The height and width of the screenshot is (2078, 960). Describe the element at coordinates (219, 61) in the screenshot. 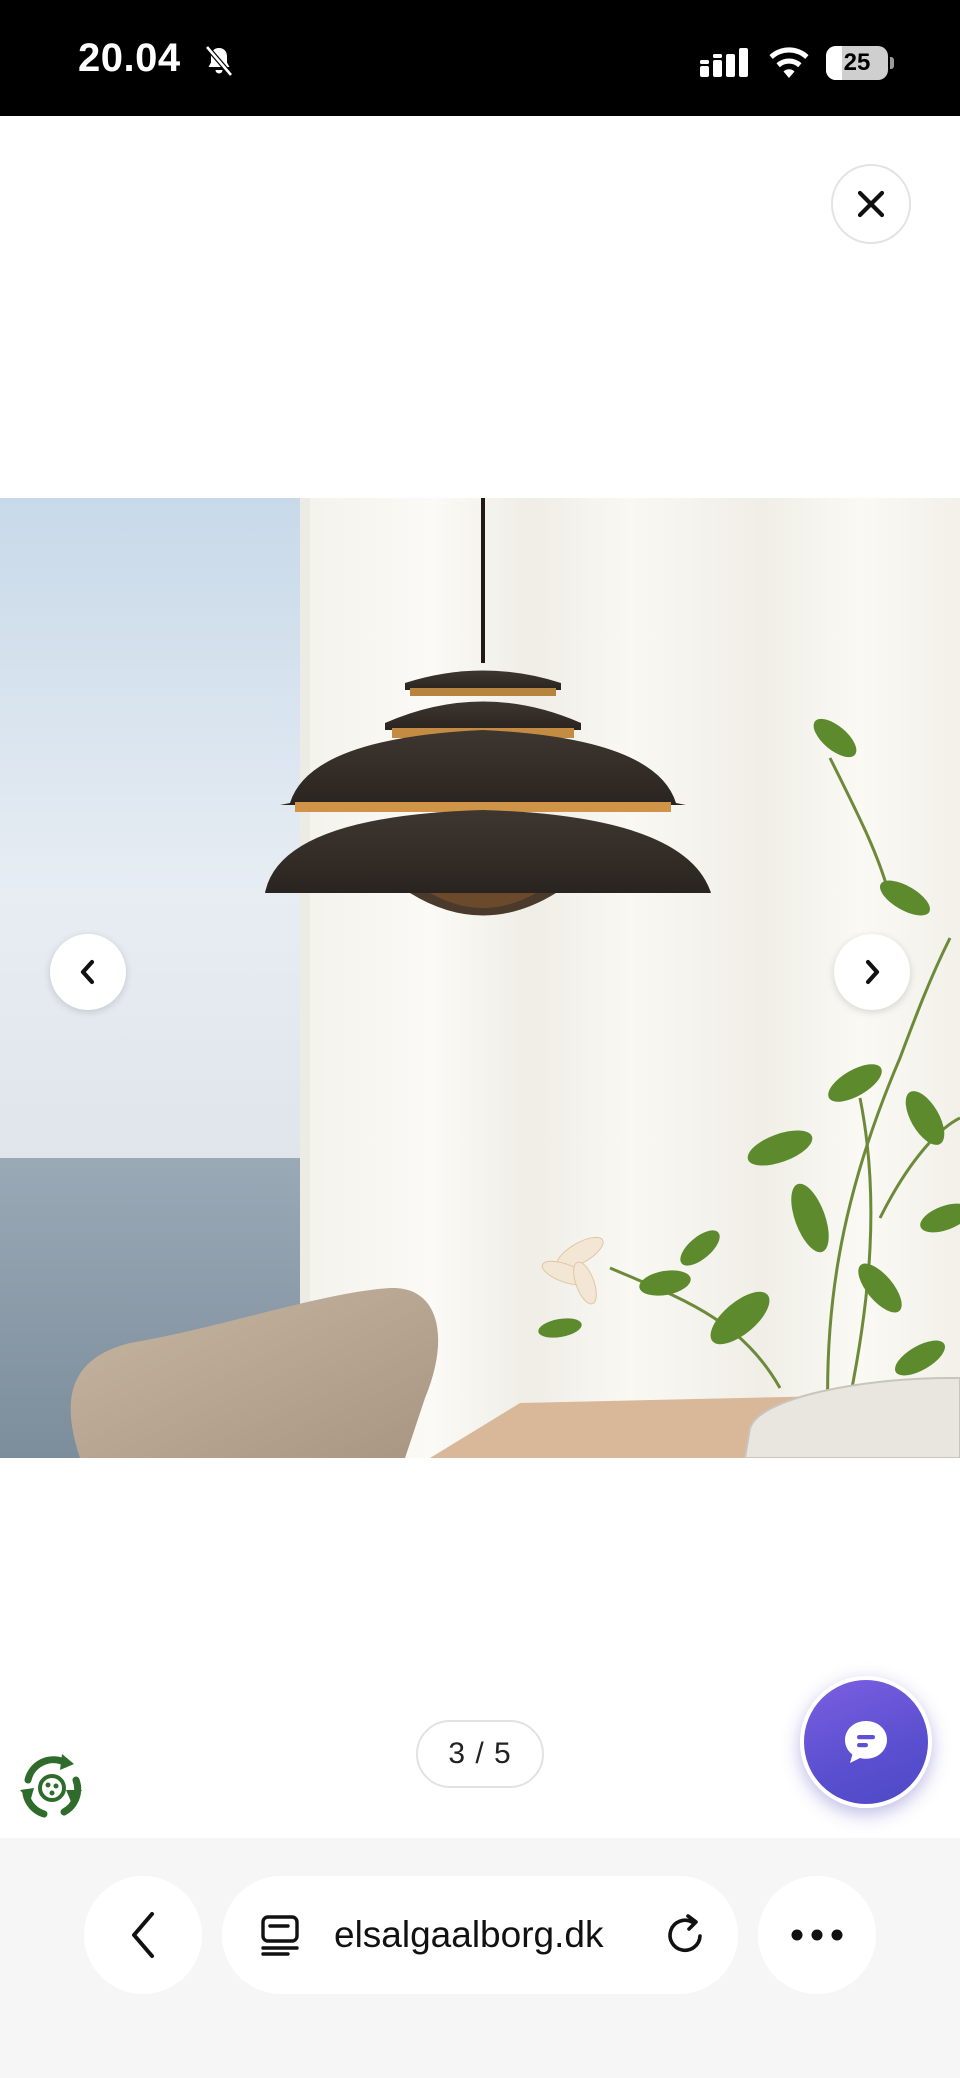

I see `bell-muted-icon` at that location.